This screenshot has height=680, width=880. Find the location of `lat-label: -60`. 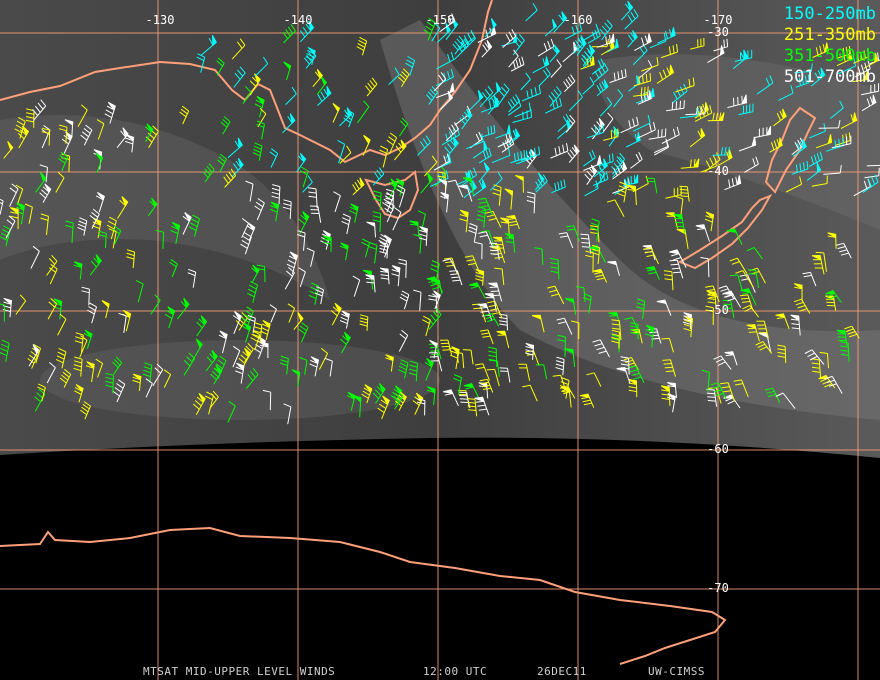

lat-label: -60 is located at coordinates (718, 449).